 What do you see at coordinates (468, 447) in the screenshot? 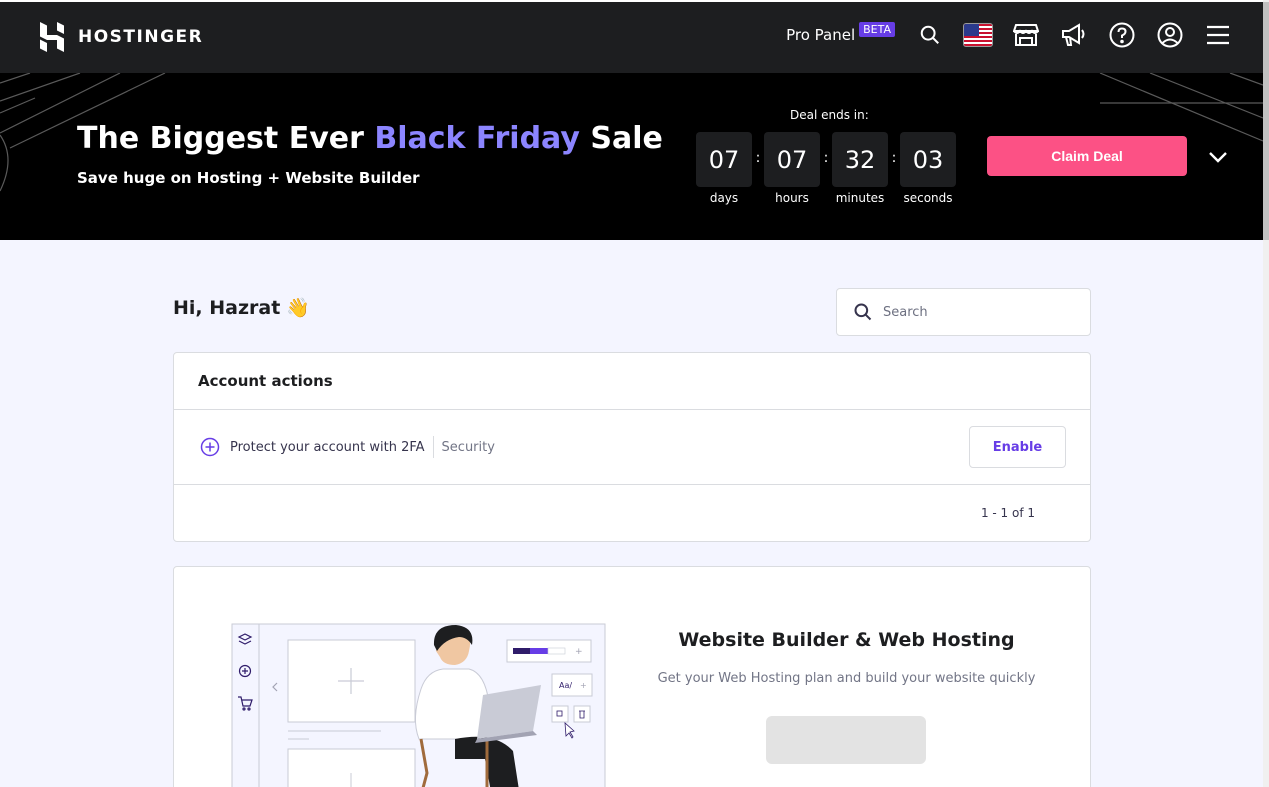
I see `action-tag: Security` at bounding box center [468, 447].